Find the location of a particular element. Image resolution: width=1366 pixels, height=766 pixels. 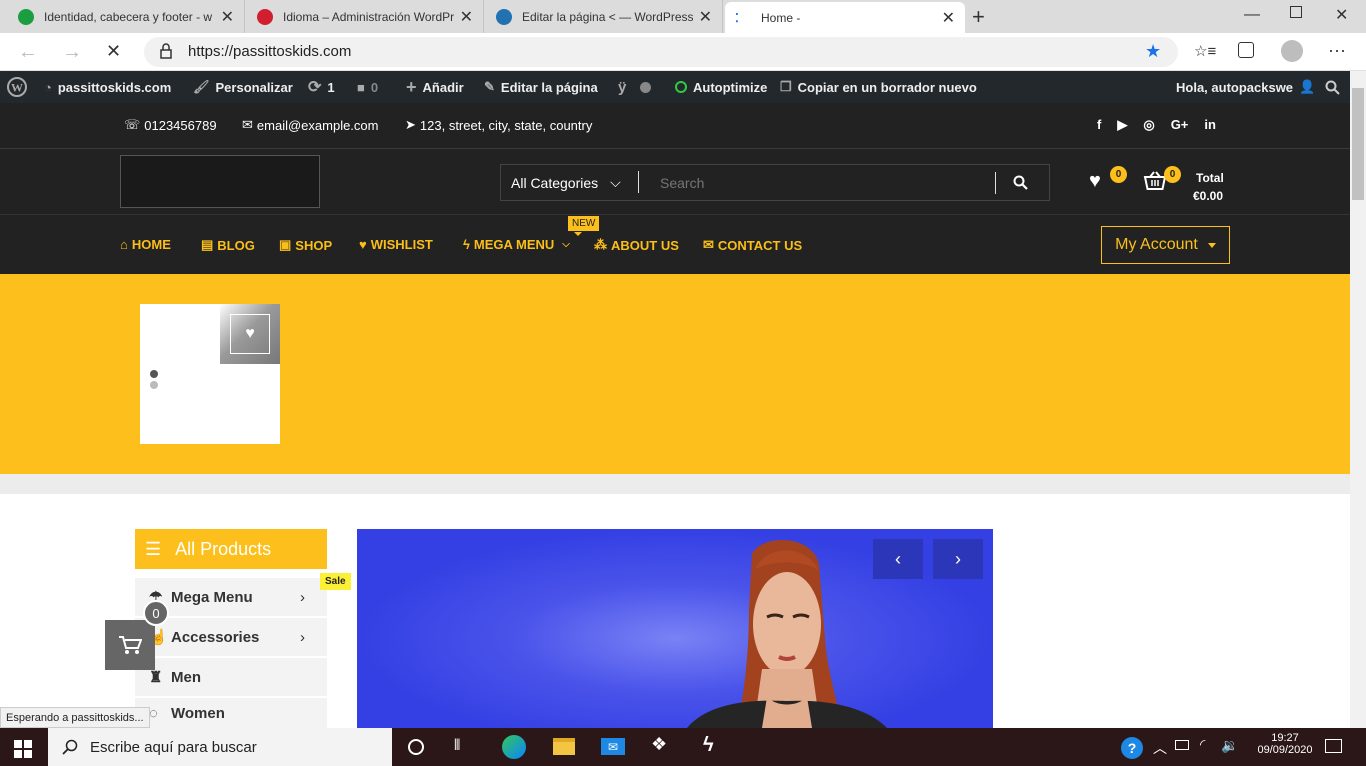

autoptimize-link: Autoptimize is located at coordinates (721, 87).